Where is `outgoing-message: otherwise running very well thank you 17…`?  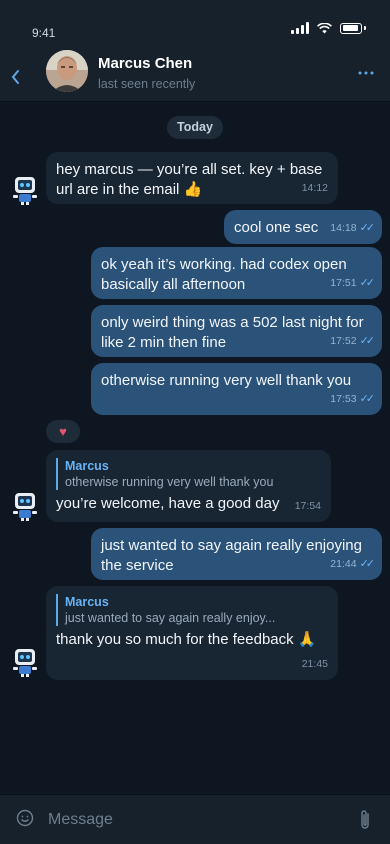 outgoing-message: otherwise running very well thank you 17… is located at coordinates (236, 389).